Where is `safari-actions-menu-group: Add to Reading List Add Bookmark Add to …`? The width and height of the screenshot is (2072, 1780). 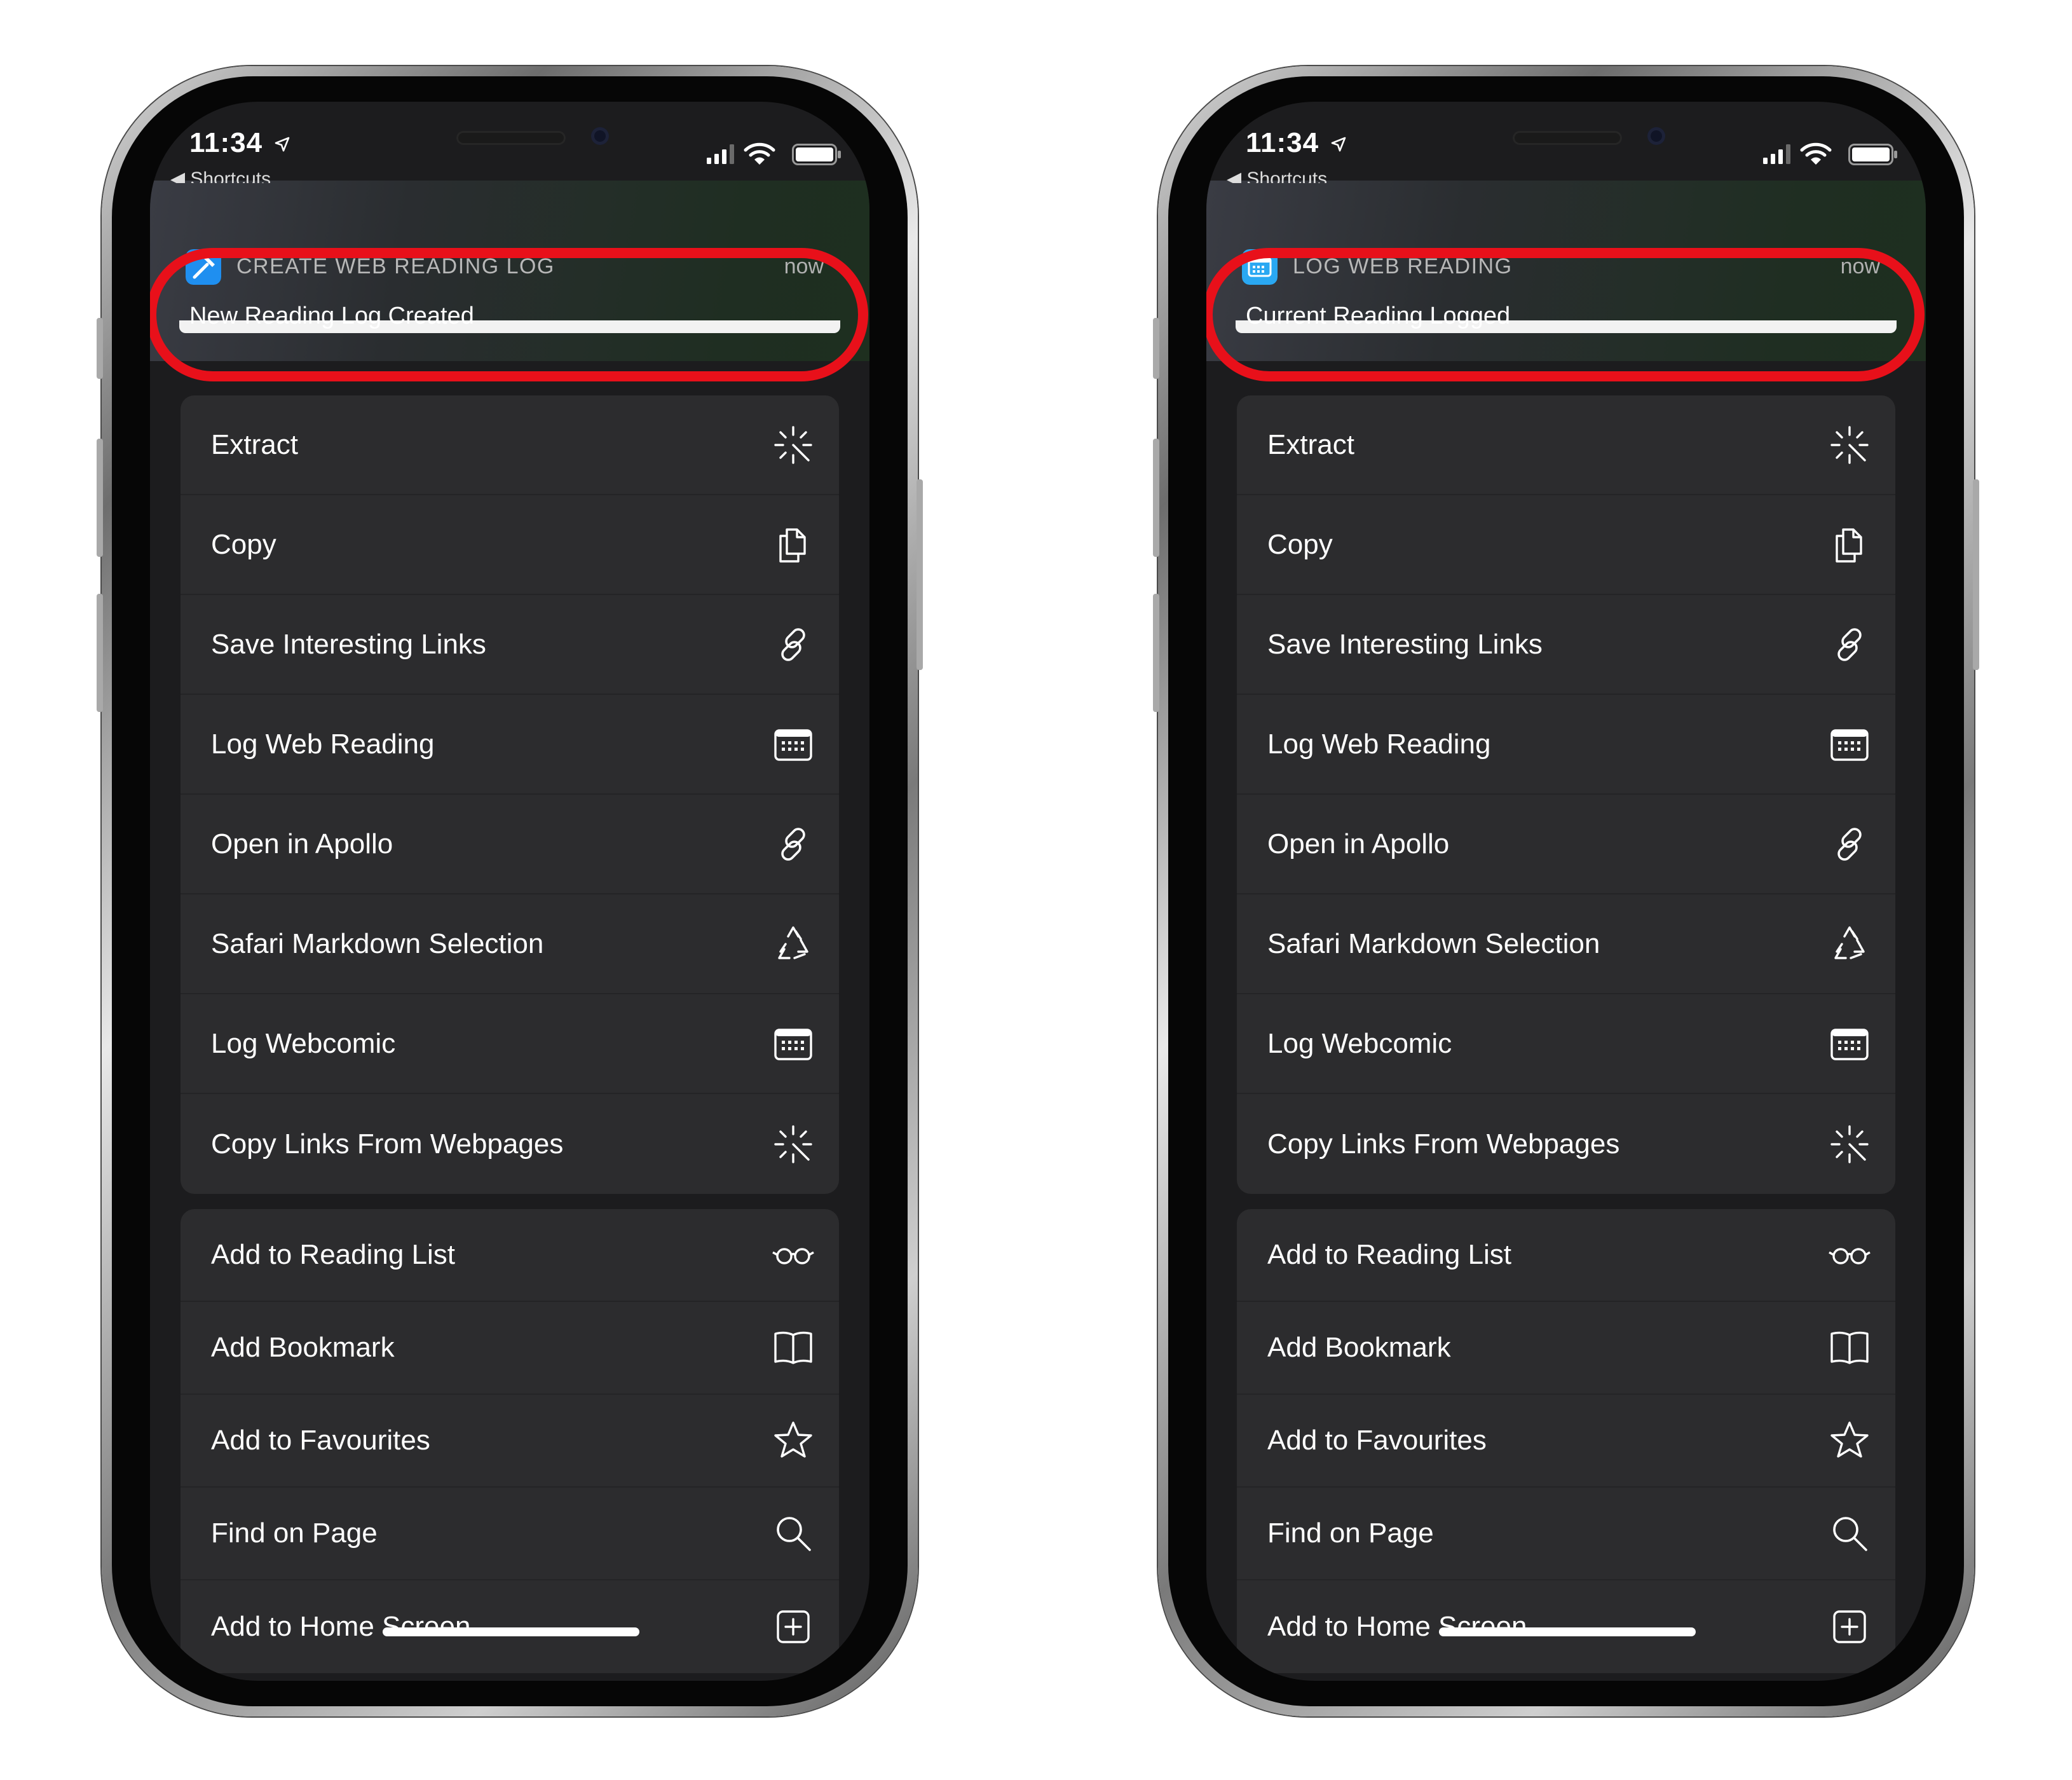
safari-actions-menu-group: Add to Reading List Add Bookmark Add to … is located at coordinates (1566, 1441).